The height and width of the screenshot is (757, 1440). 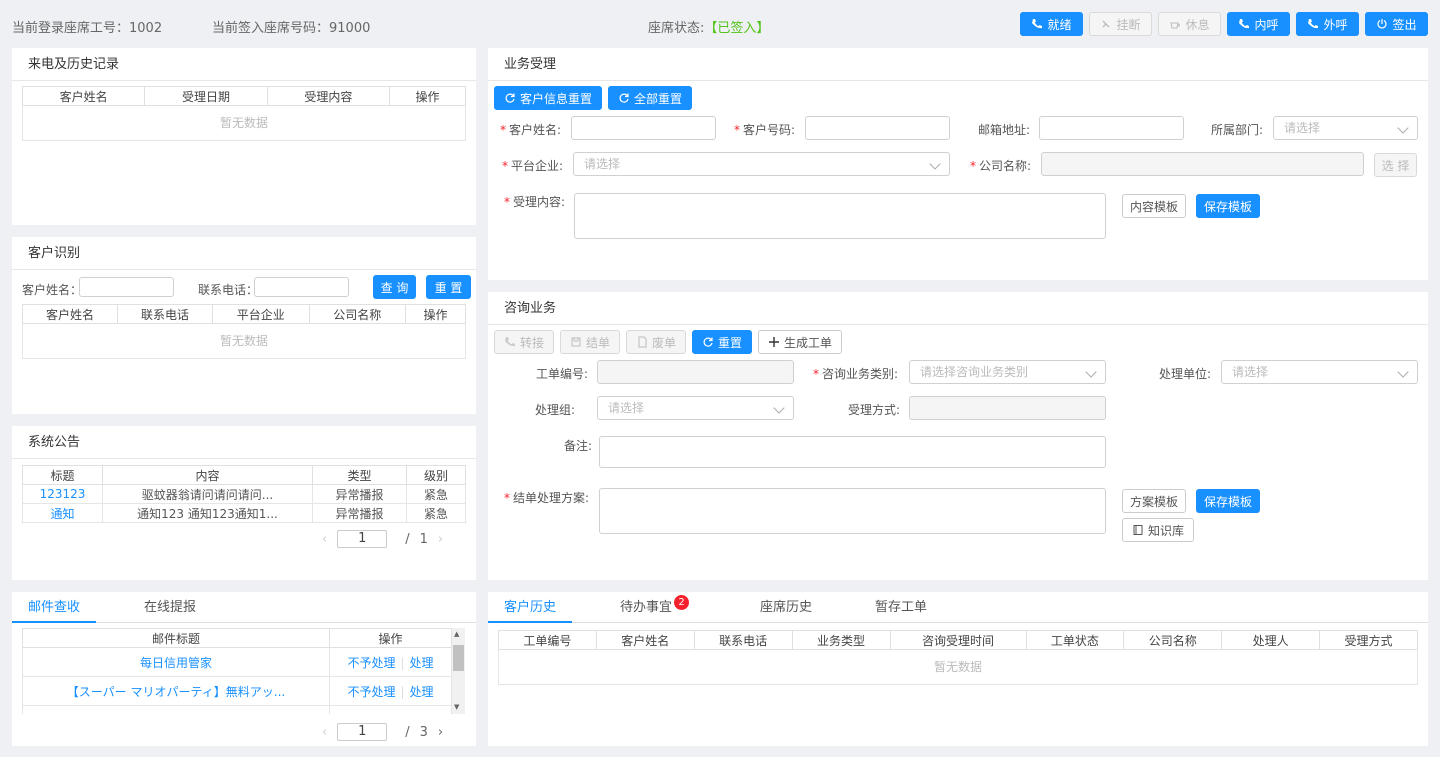 What do you see at coordinates (243, 96) in the screenshot?
I see `history-table: 客户姓名 受理日期 受理内容 操作` at bounding box center [243, 96].